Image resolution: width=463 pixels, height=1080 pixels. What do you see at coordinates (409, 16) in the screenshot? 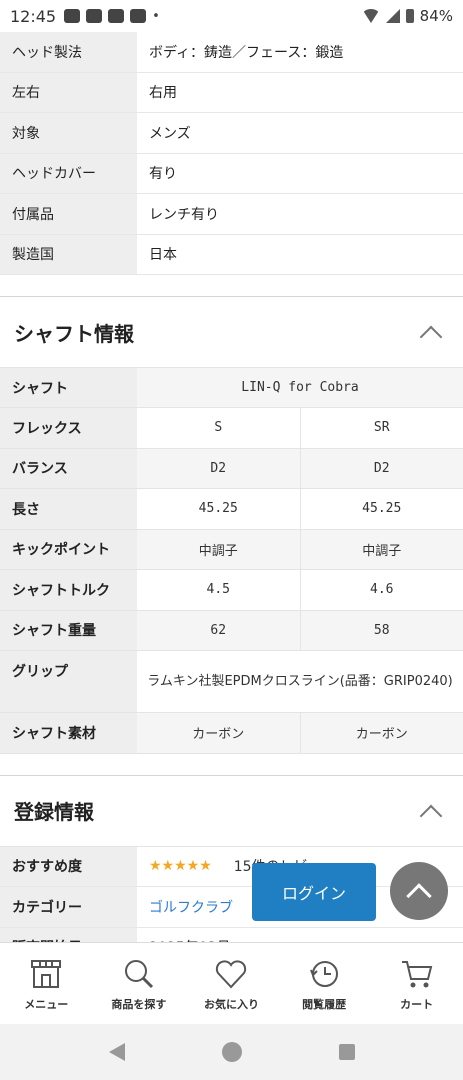
I see `battery-icon` at bounding box center [409, 16].